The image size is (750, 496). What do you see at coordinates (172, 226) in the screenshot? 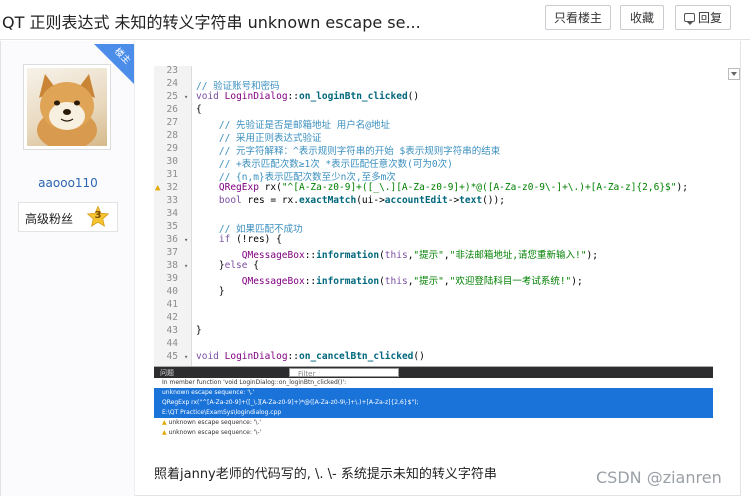
I see `line-number: 35` at bounding box center [172, 226].